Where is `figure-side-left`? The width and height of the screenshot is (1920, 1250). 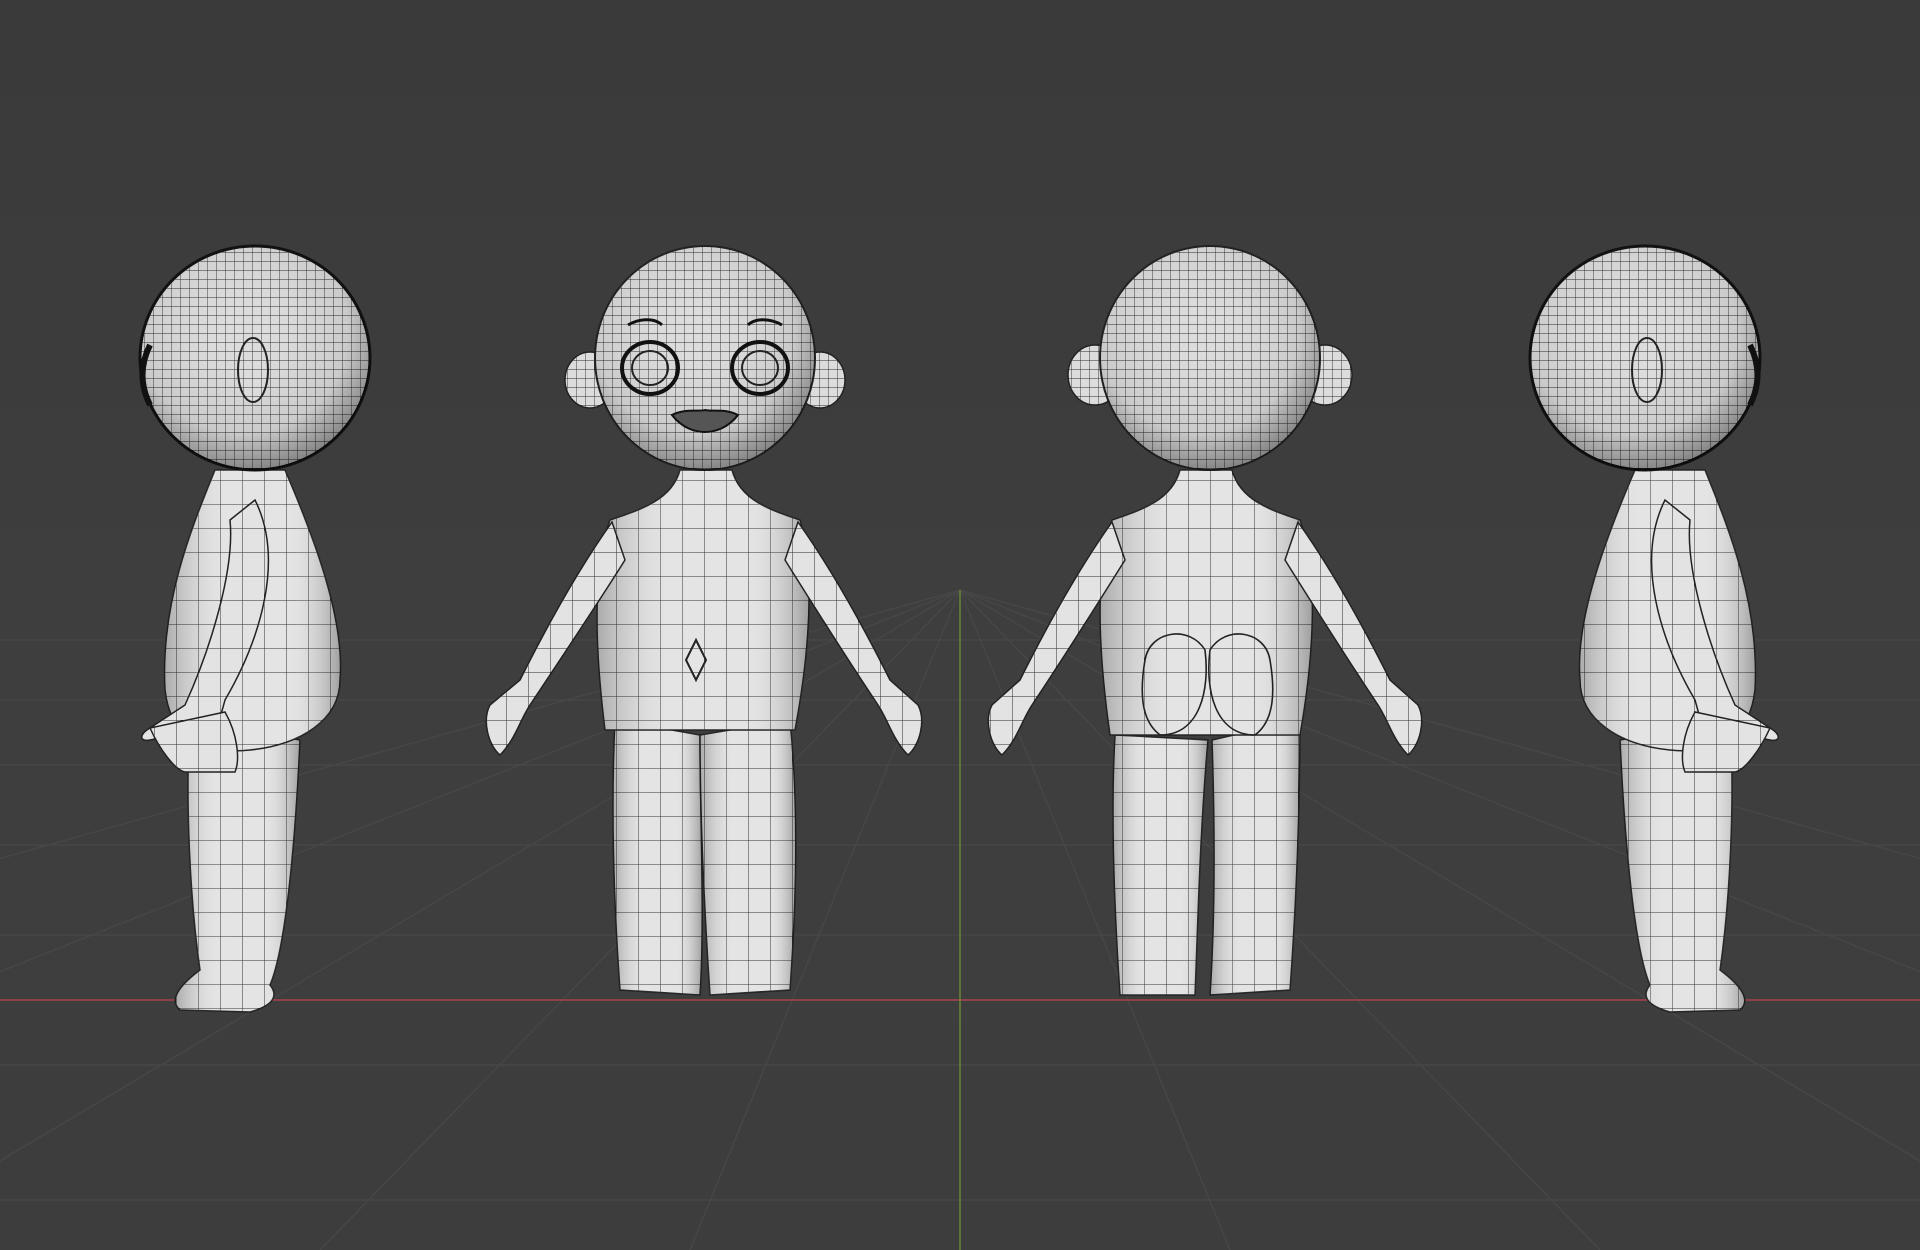 figure-side-left is located at coordinates (255, 628).